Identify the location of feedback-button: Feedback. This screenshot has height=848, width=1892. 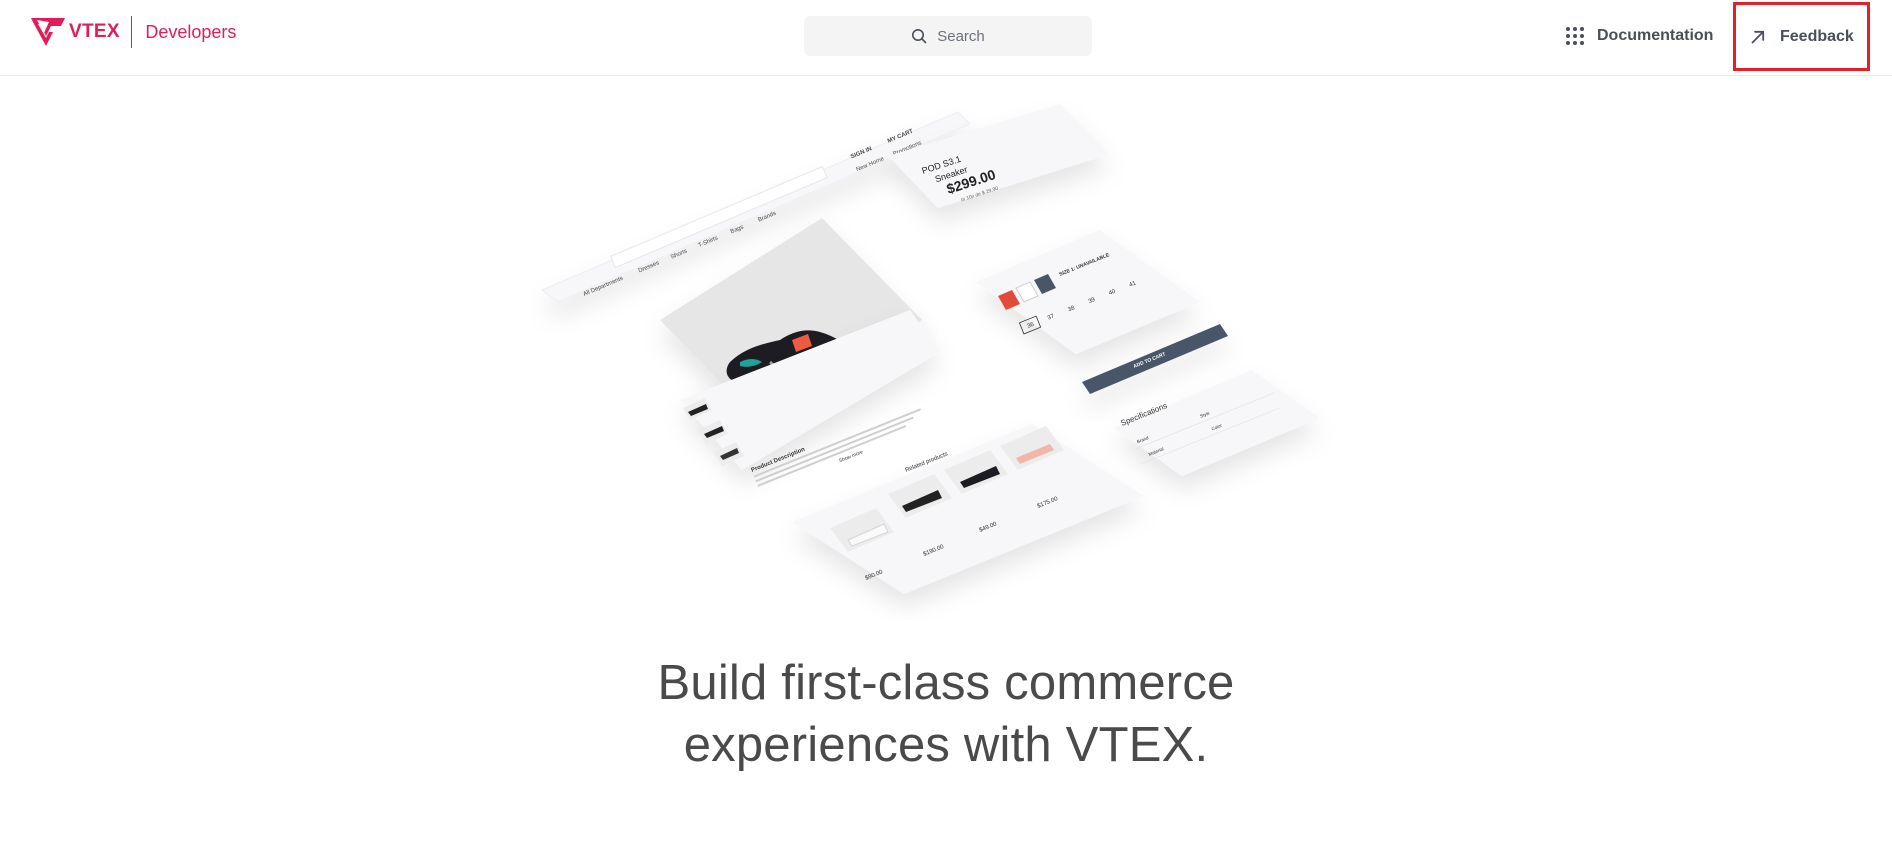
(1801, 36).